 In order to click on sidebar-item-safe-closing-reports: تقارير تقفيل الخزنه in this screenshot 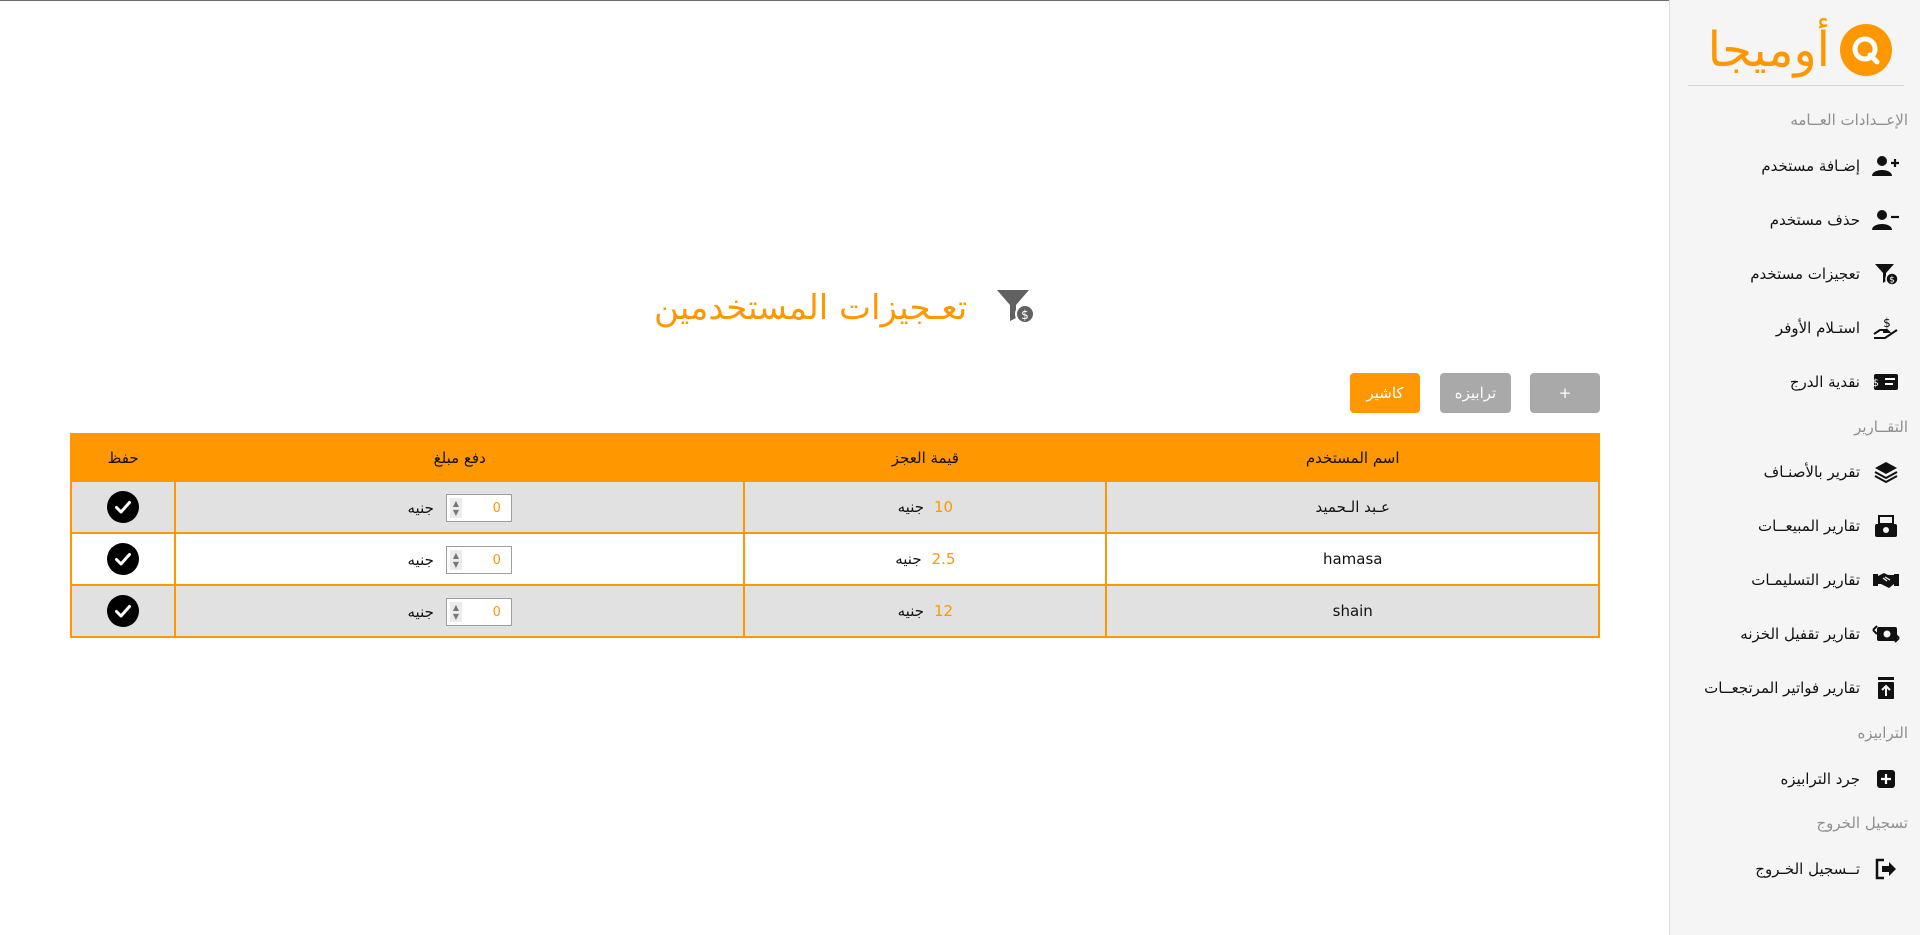, I will do `click(1820, 634)`.